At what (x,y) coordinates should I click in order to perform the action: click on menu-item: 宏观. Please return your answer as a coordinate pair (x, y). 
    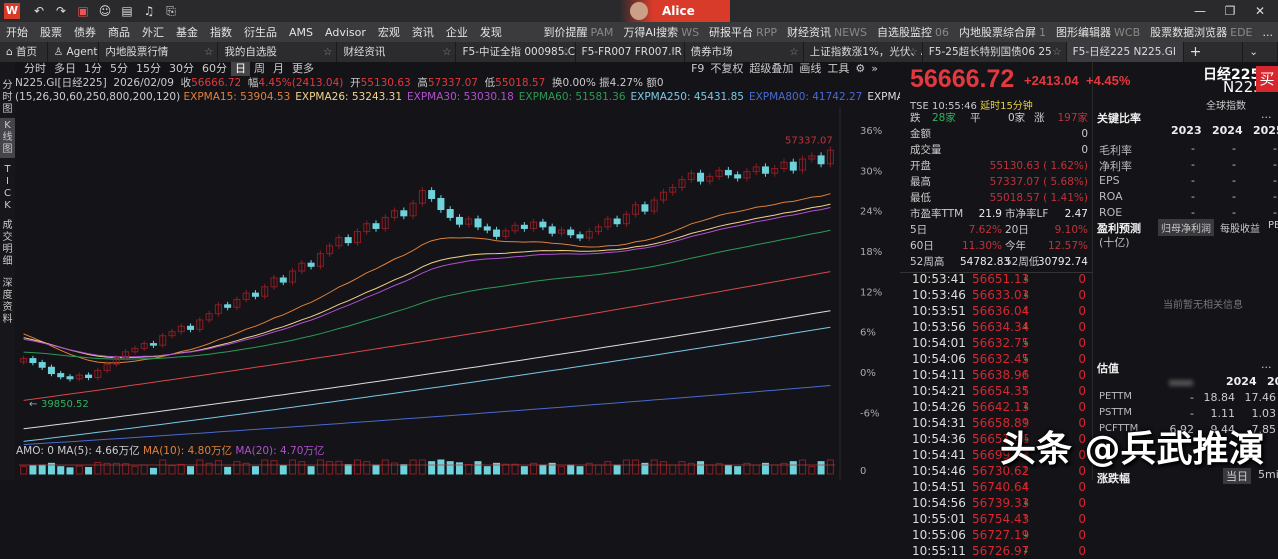
    Looking at the image, I should click on (389, 32).